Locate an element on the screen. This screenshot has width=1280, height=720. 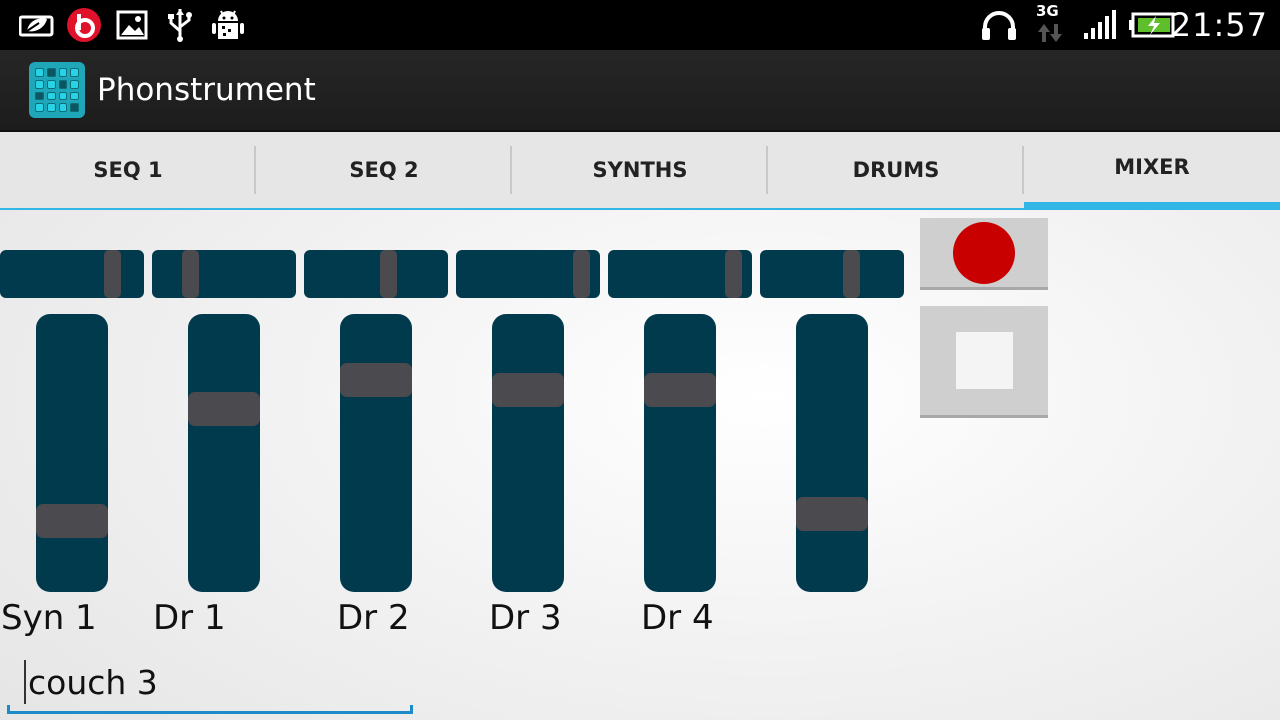
beats-audio-icon is located at coordinates (84, 25).